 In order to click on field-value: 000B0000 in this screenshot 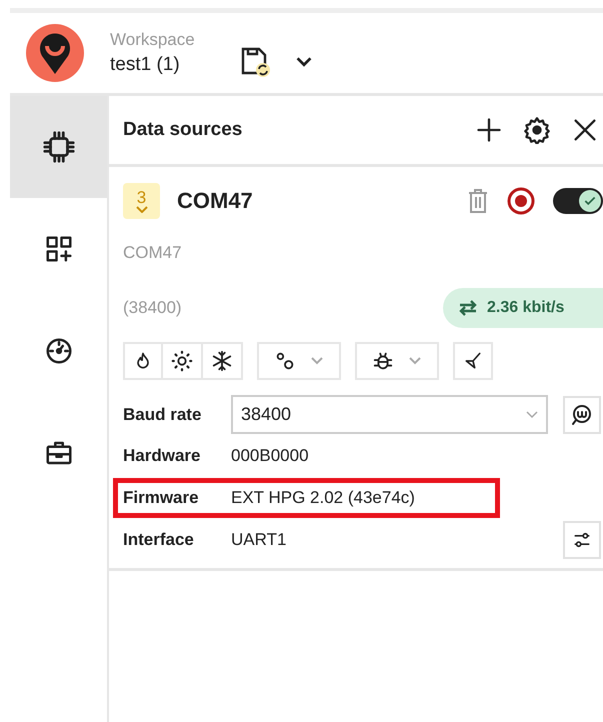, I will do `click(270, 456)`.